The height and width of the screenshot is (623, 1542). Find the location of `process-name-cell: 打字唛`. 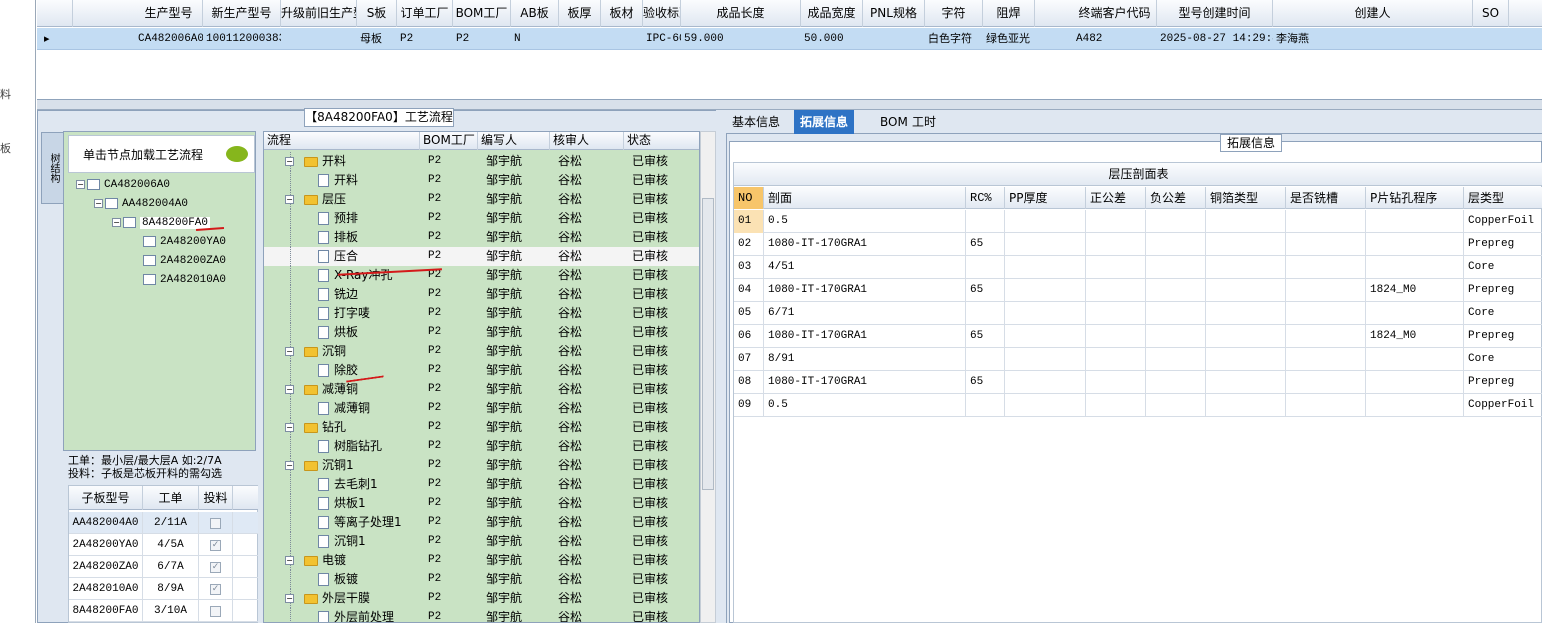

process-name-cell: 打字唛 is located at coordinates (342, 313).